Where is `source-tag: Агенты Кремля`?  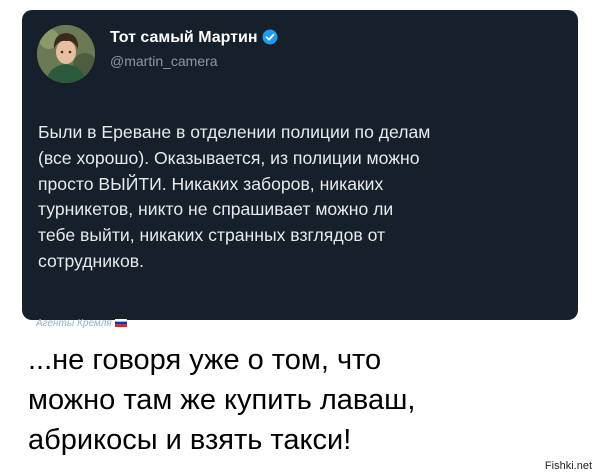
source-tag: Агенты Кремля is located at coordinates (81, 324).